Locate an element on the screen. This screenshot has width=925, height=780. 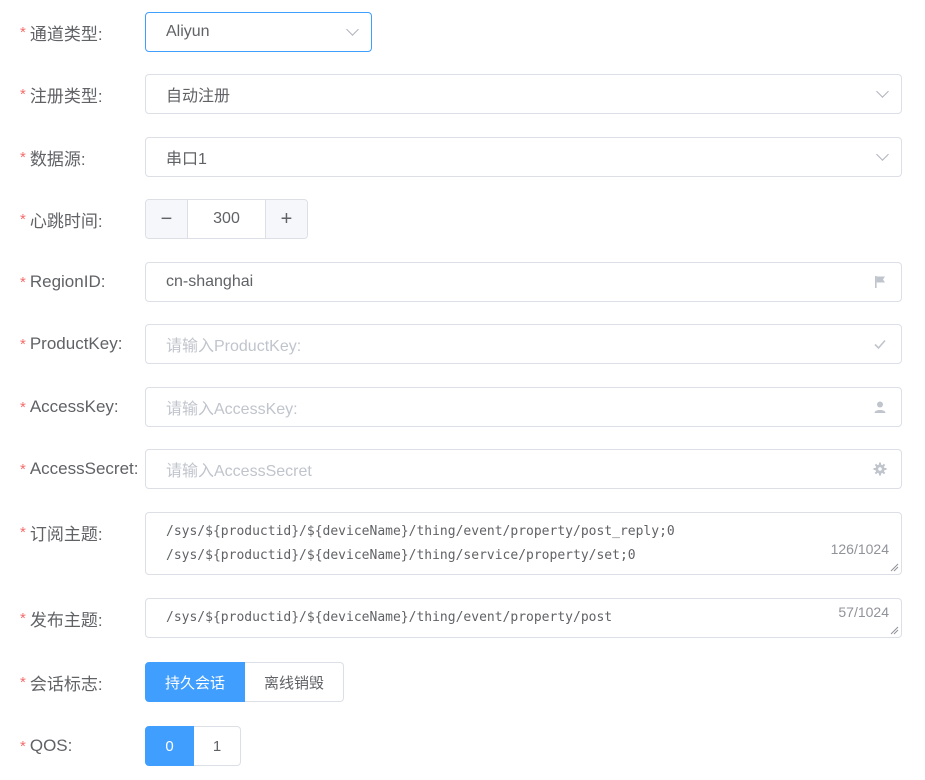
session-flag-offline-destroy-button: 离线销毁 is located at coordinates (294, 682).